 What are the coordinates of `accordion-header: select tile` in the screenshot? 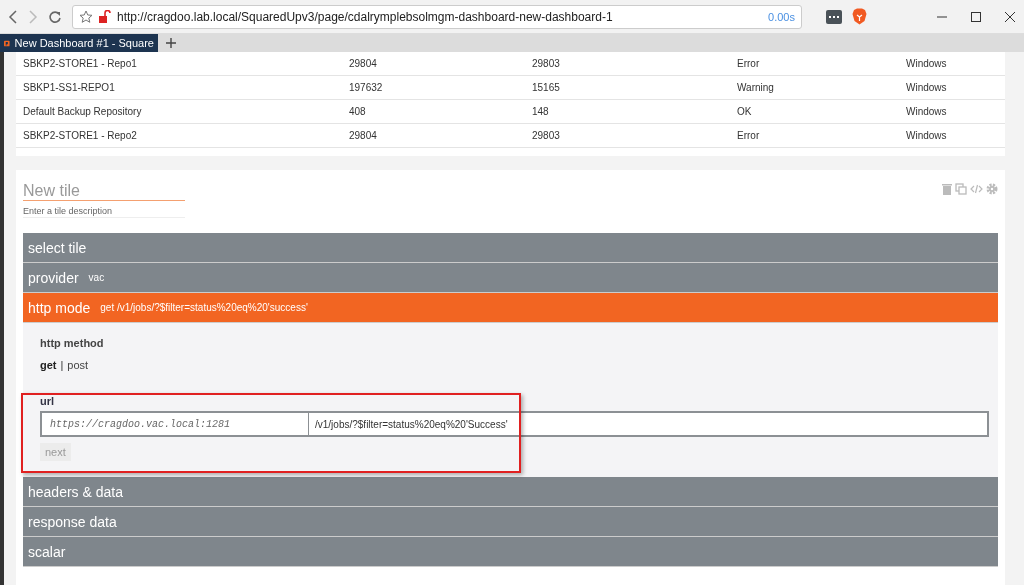 It's located at (510, 248).